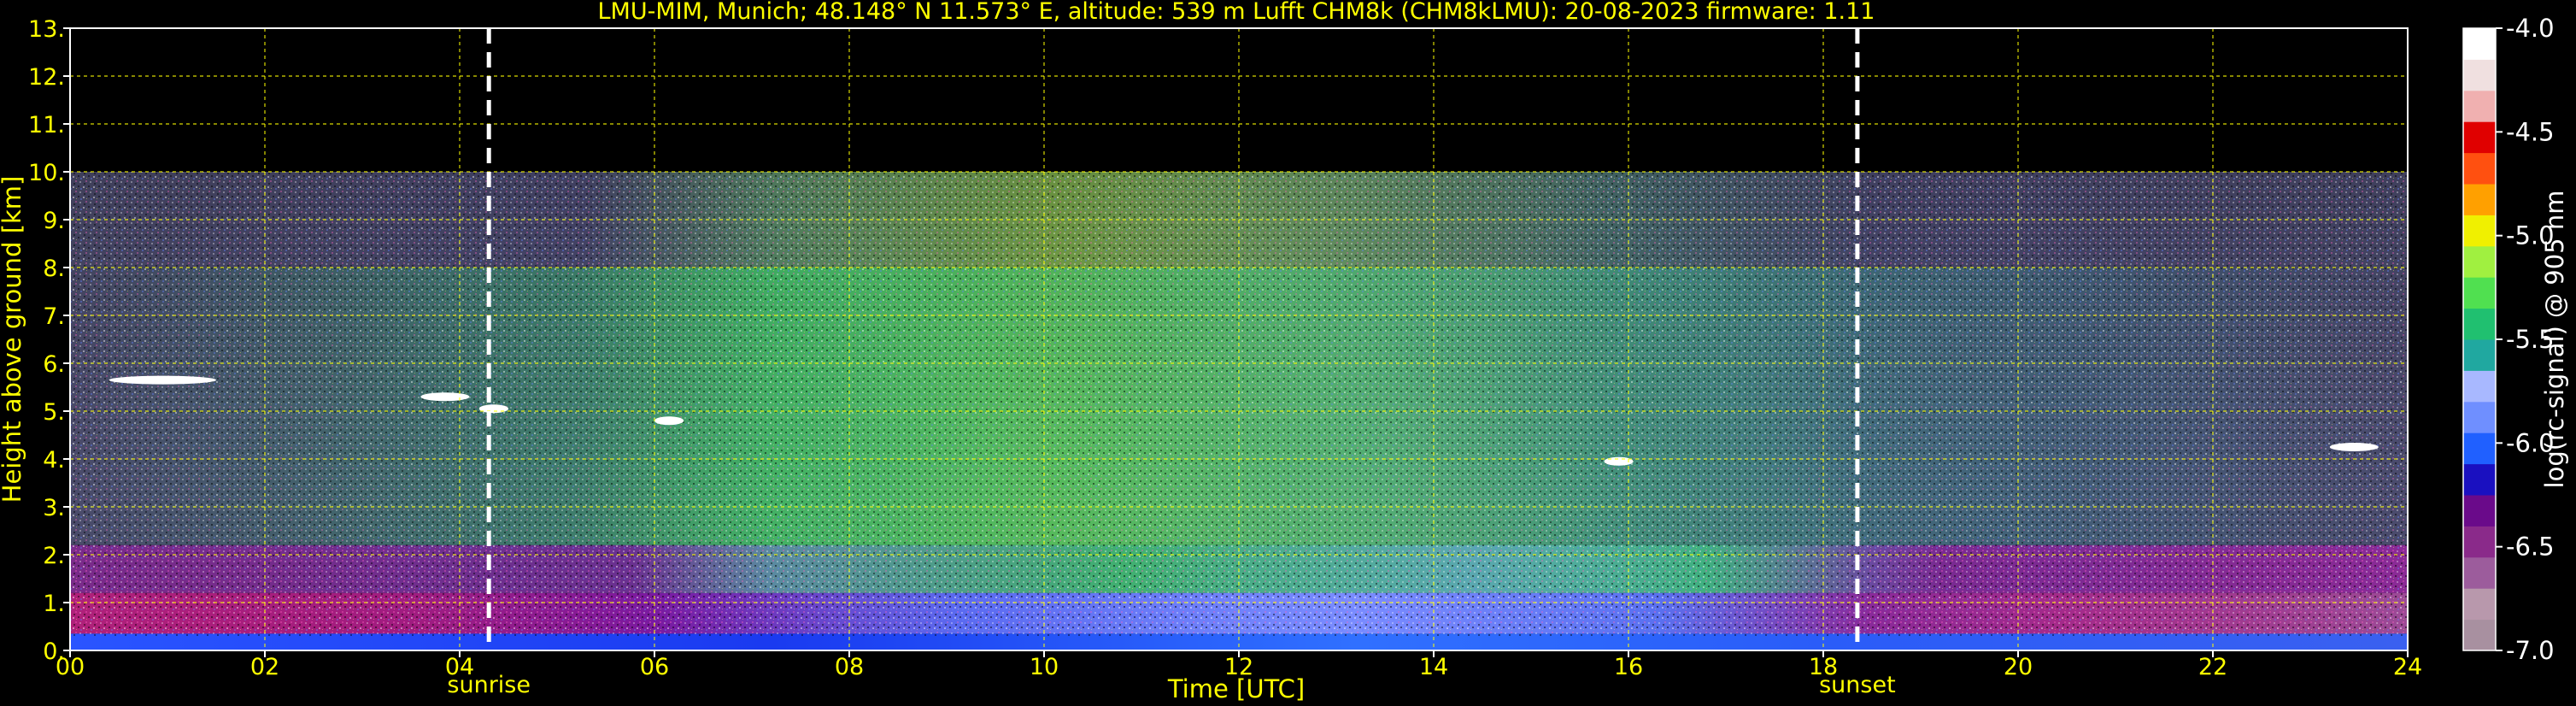  What do you see at coordinates (54, 316) in the screenshot?
I see `y-tick-label-7: 7.` at bounding box center [54, 316].